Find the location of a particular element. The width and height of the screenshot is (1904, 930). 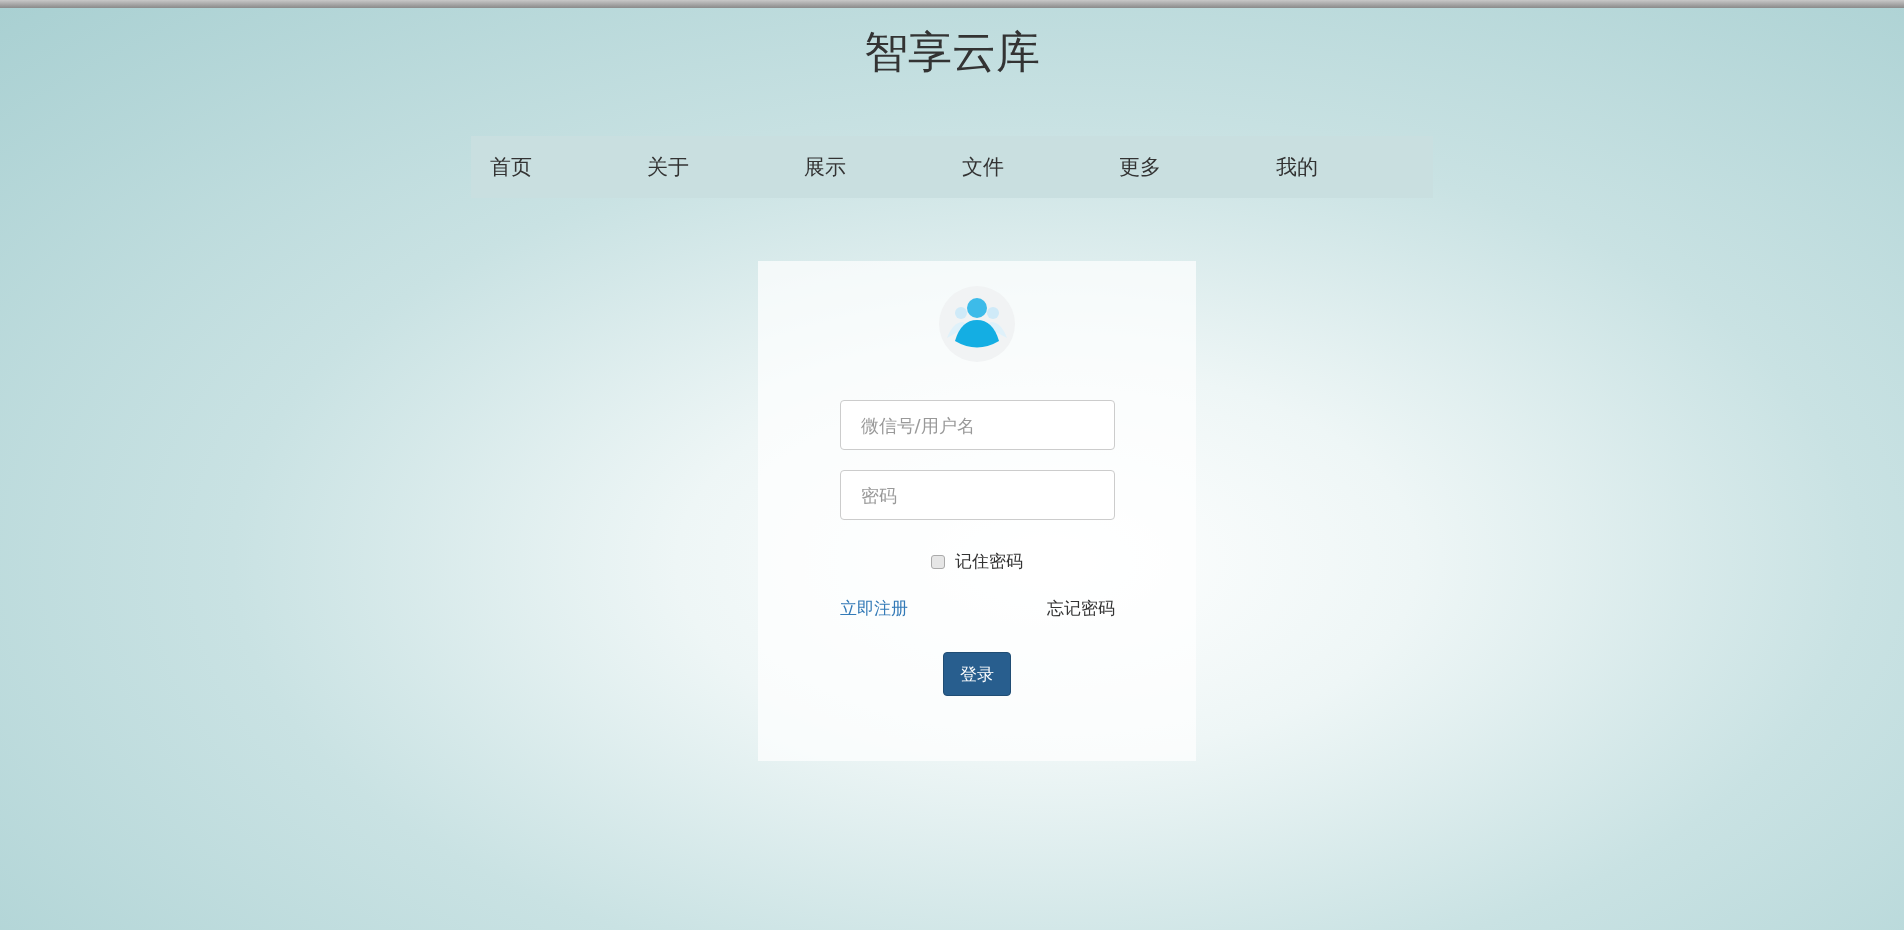

nav-link: 展示 is located at coordinates (883, 167).